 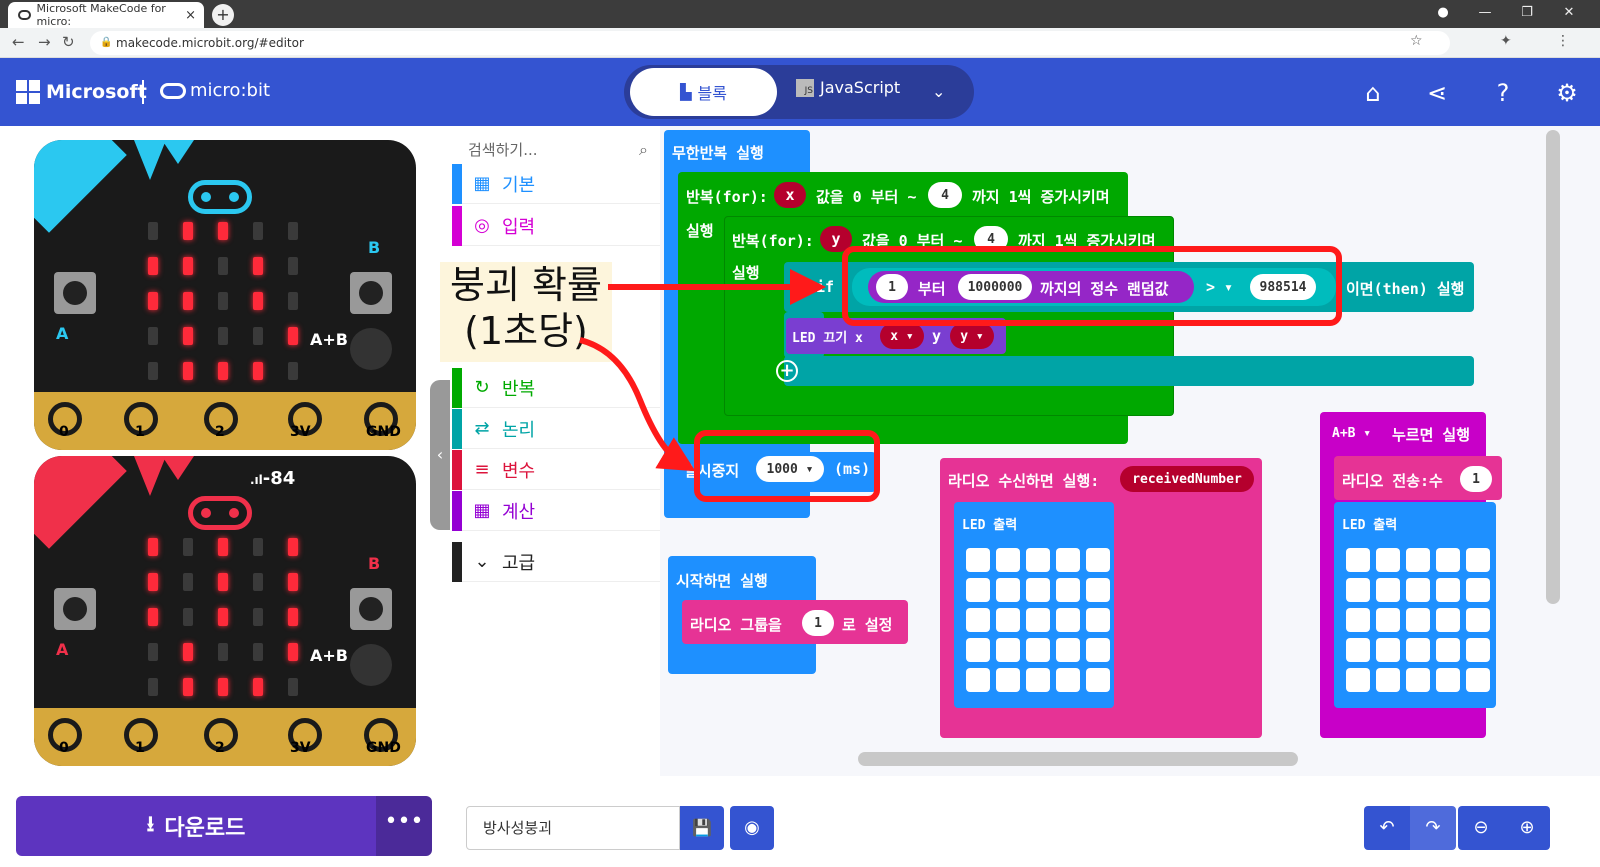 What do you see at coordinates (702, 828) in the screenshot?
I see `save-icon: 💾` at bounding box center [702, 828].